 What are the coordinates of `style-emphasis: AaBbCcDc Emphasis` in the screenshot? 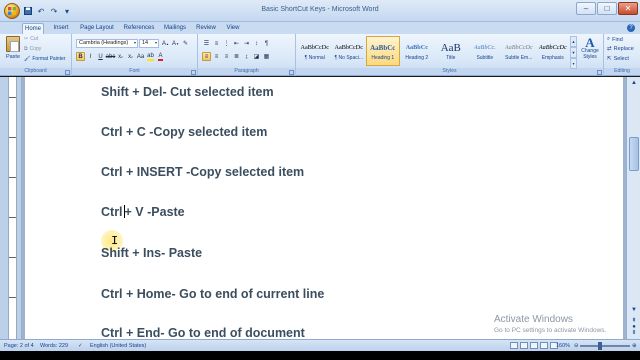 It's located at (553, 51).